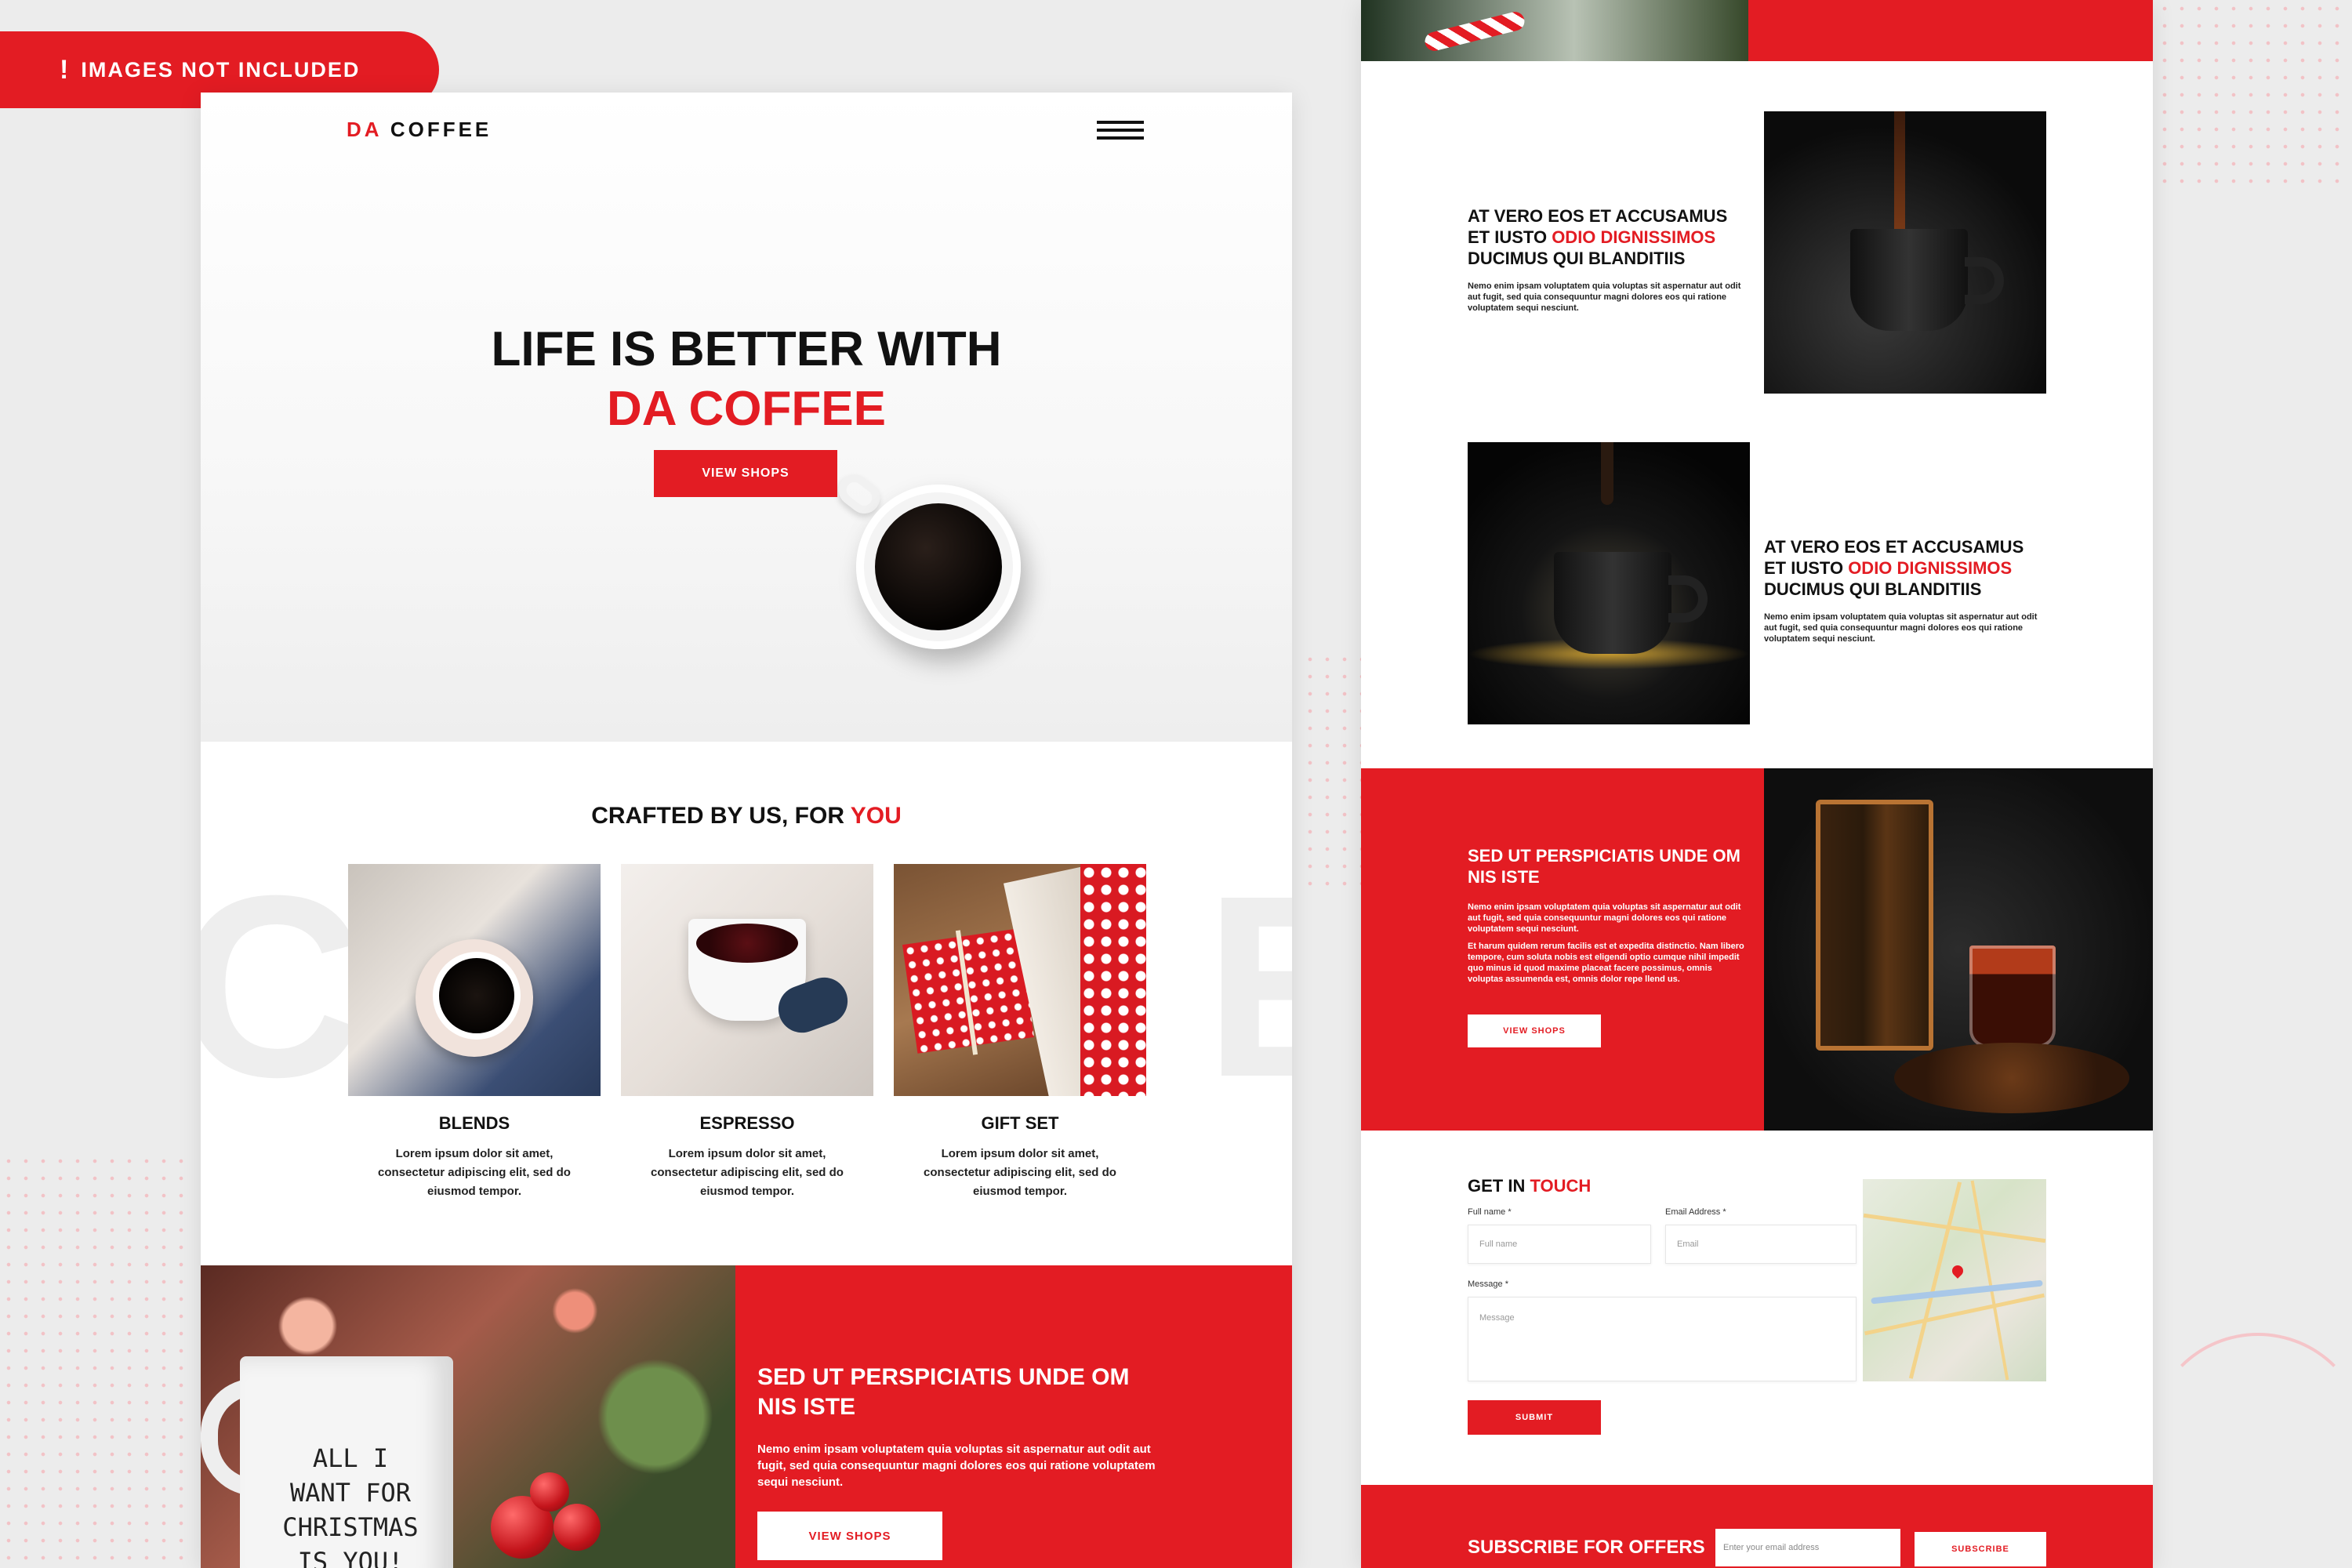 This screenshot has height=1568, width=2352. What do you see at coordinates (1695, 1212) in the screenshot?
I see `email-label: Email Address *` at bounding box center [1695, 1212].